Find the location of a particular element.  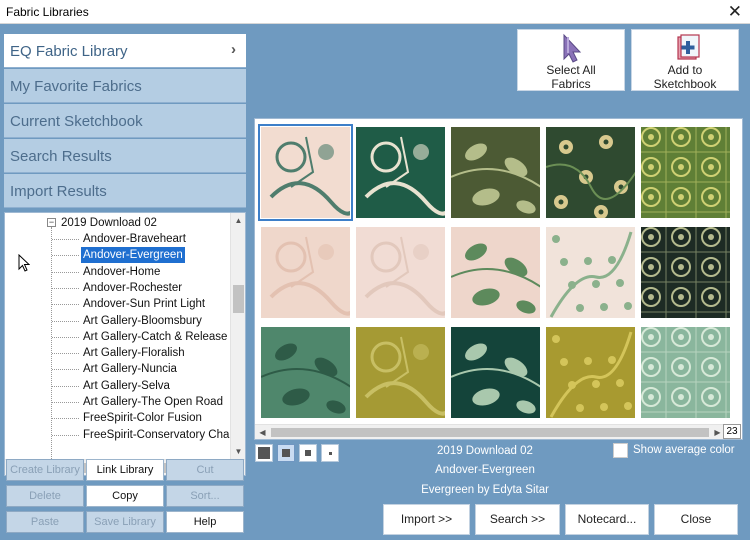

add-to-sketchbook-icon is located at coordinates (688, 47).